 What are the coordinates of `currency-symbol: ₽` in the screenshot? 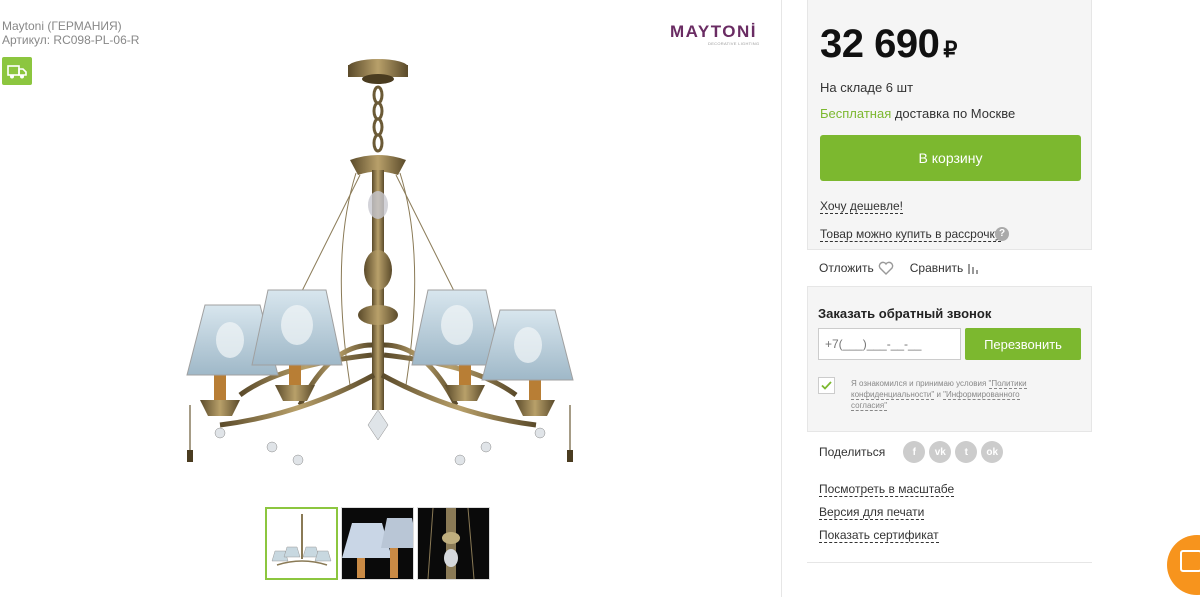 It's located at (950, 49).